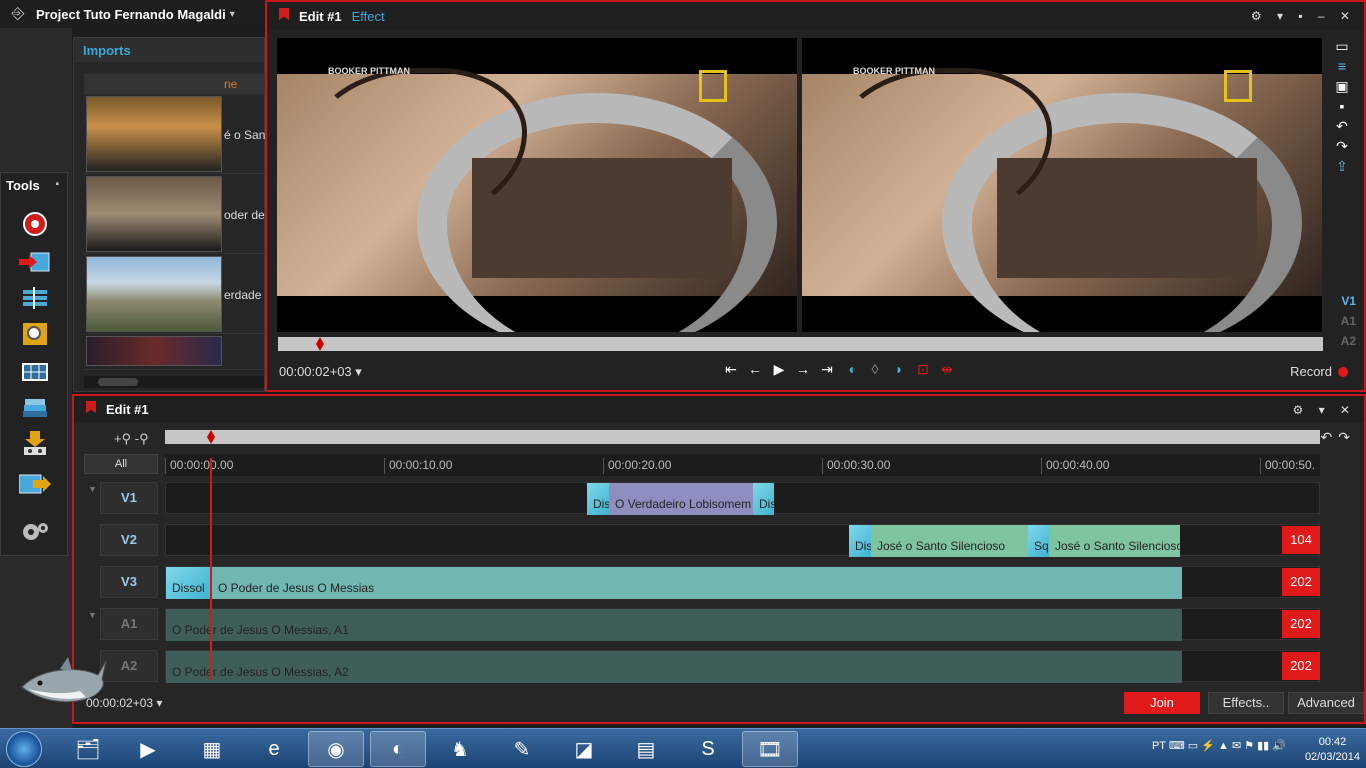 Image resolution: width=1366 pixels, height=768 pixels. What do you see at coordinates (211, 569) in the screenshot?
I see `timeline-playhead` at bounding box center [211, 569].